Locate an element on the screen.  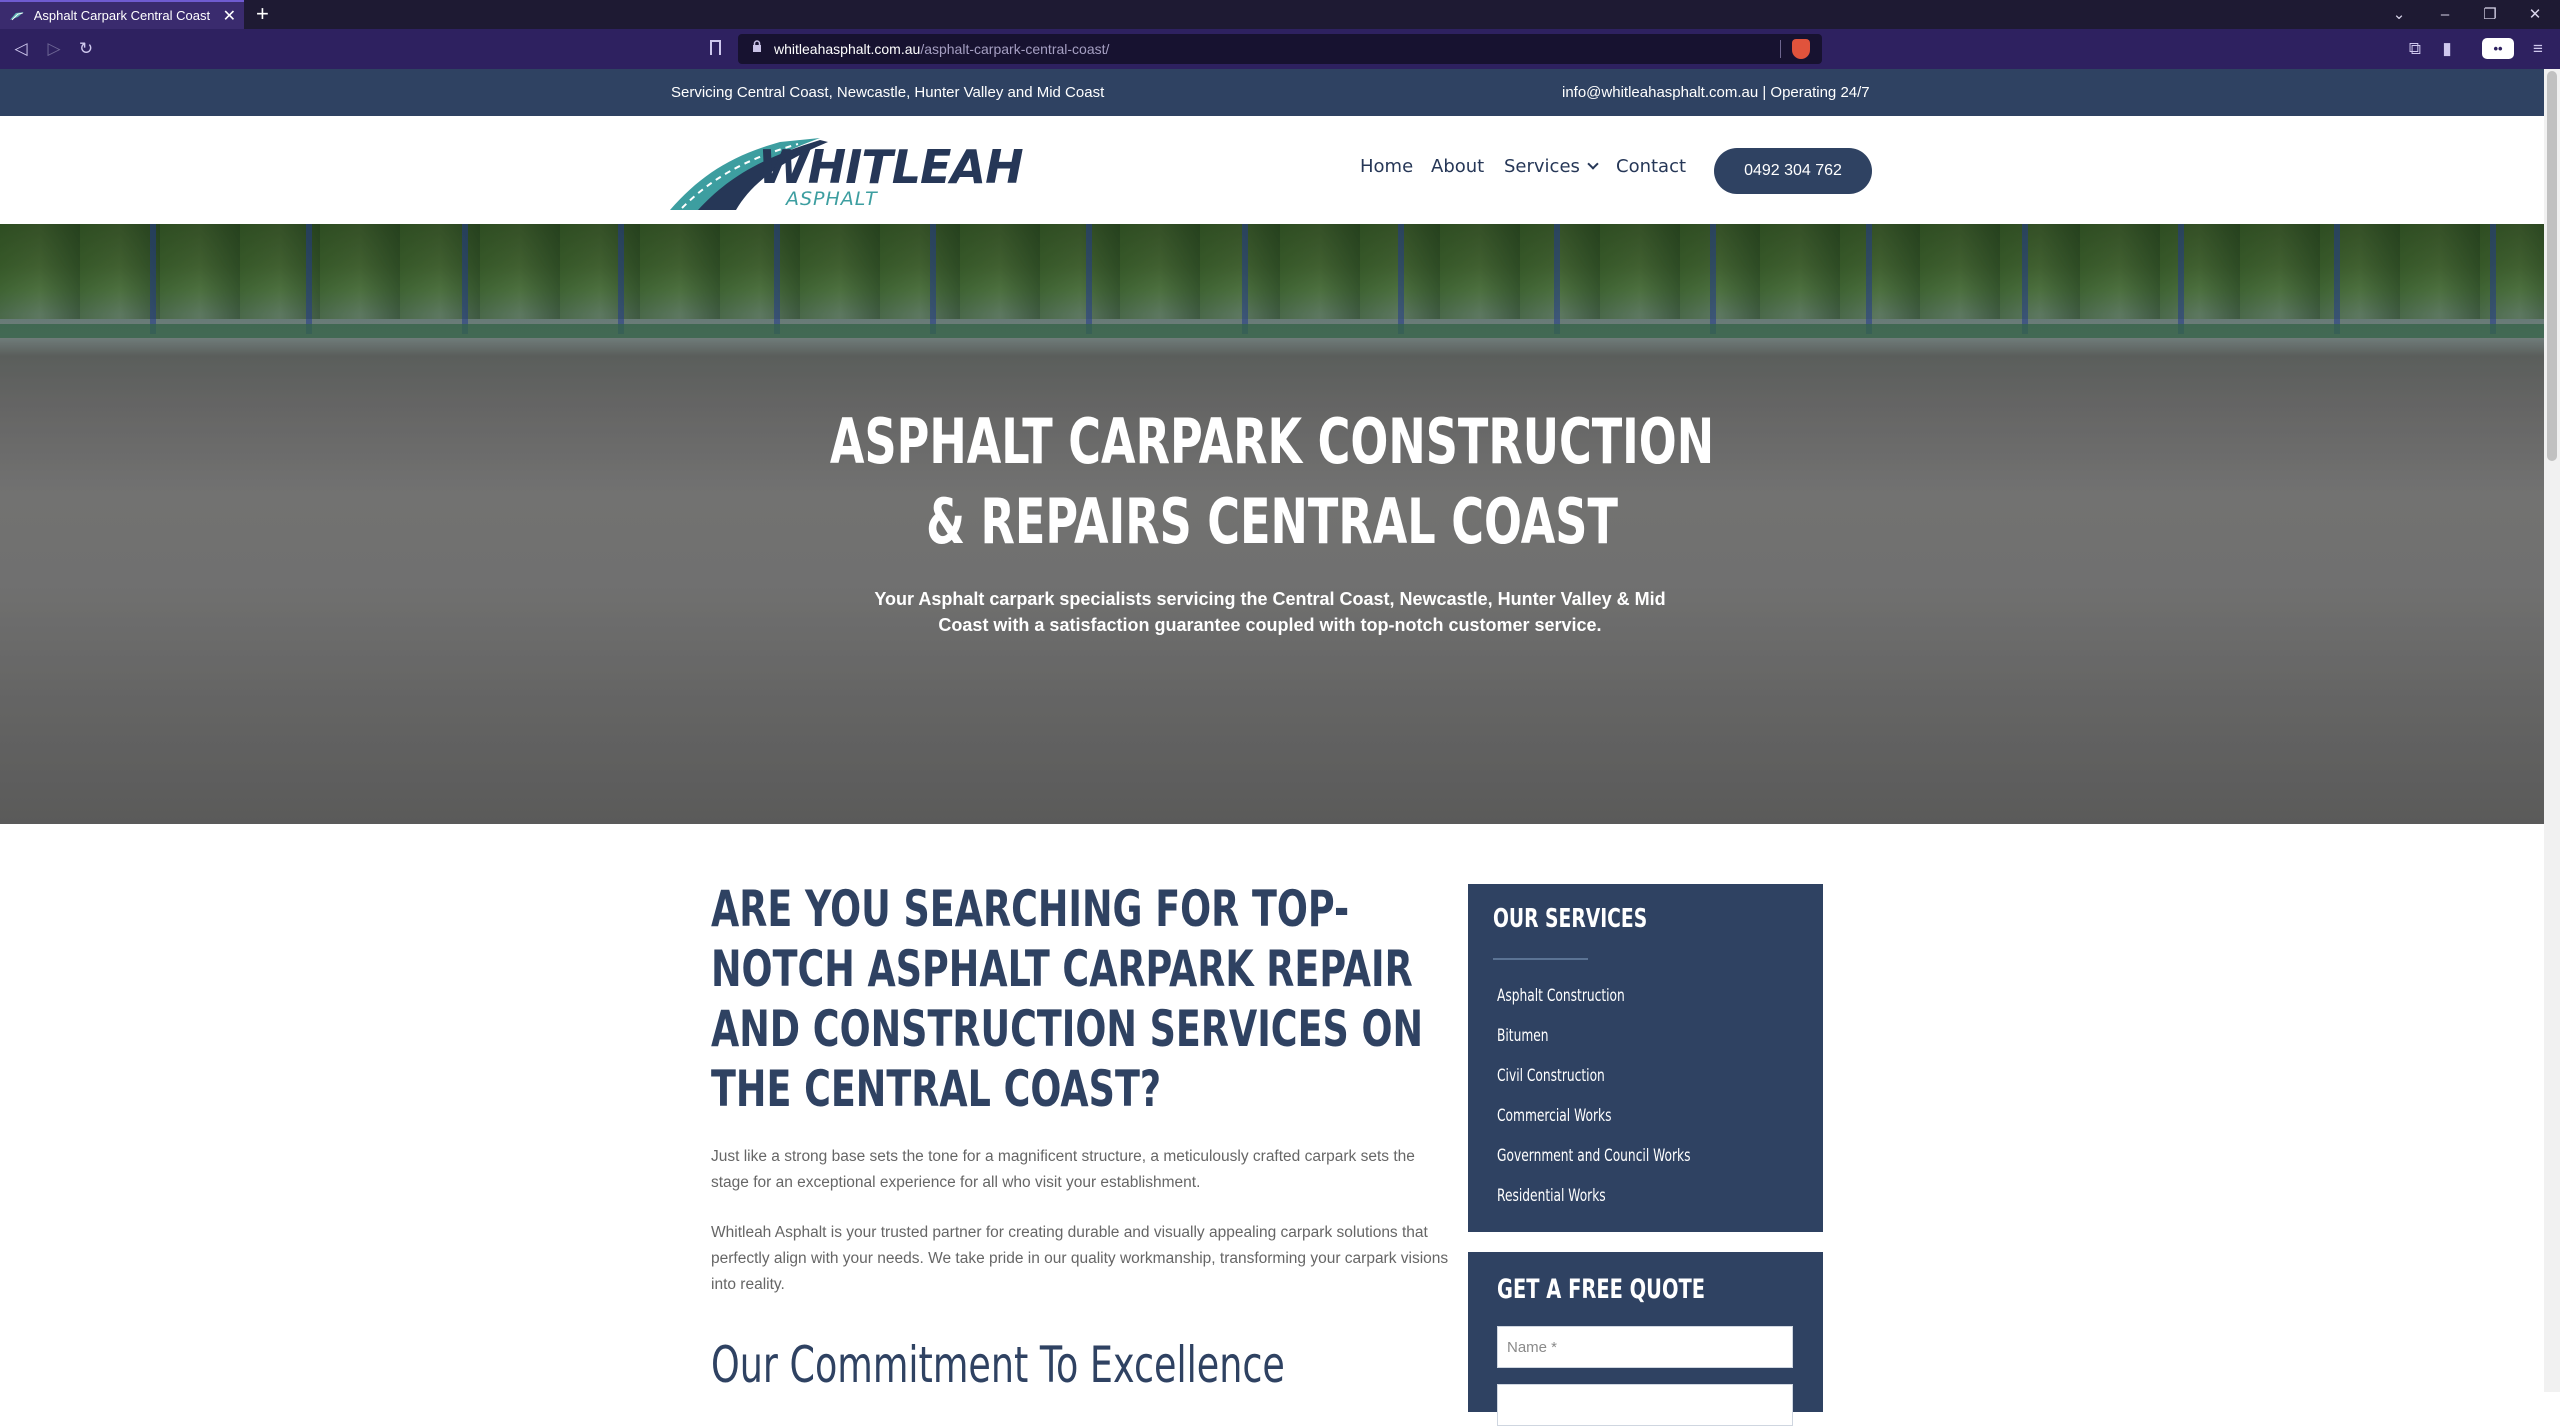
restore-icon: ❐ is located at coordinates (2490, 14).